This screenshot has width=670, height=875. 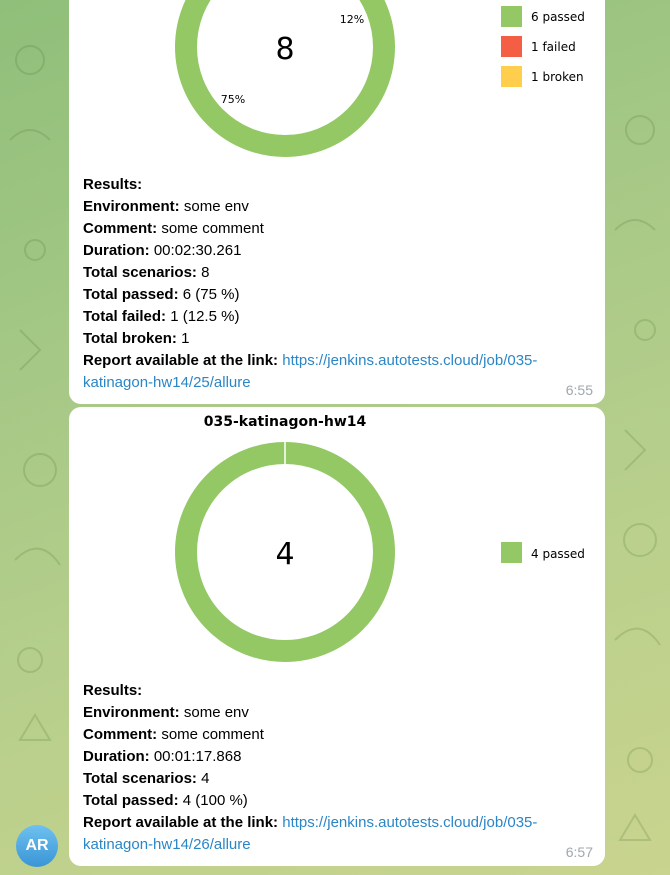 I want to click on legend-label-broken: 1 broken, so click(x=557, y=77).